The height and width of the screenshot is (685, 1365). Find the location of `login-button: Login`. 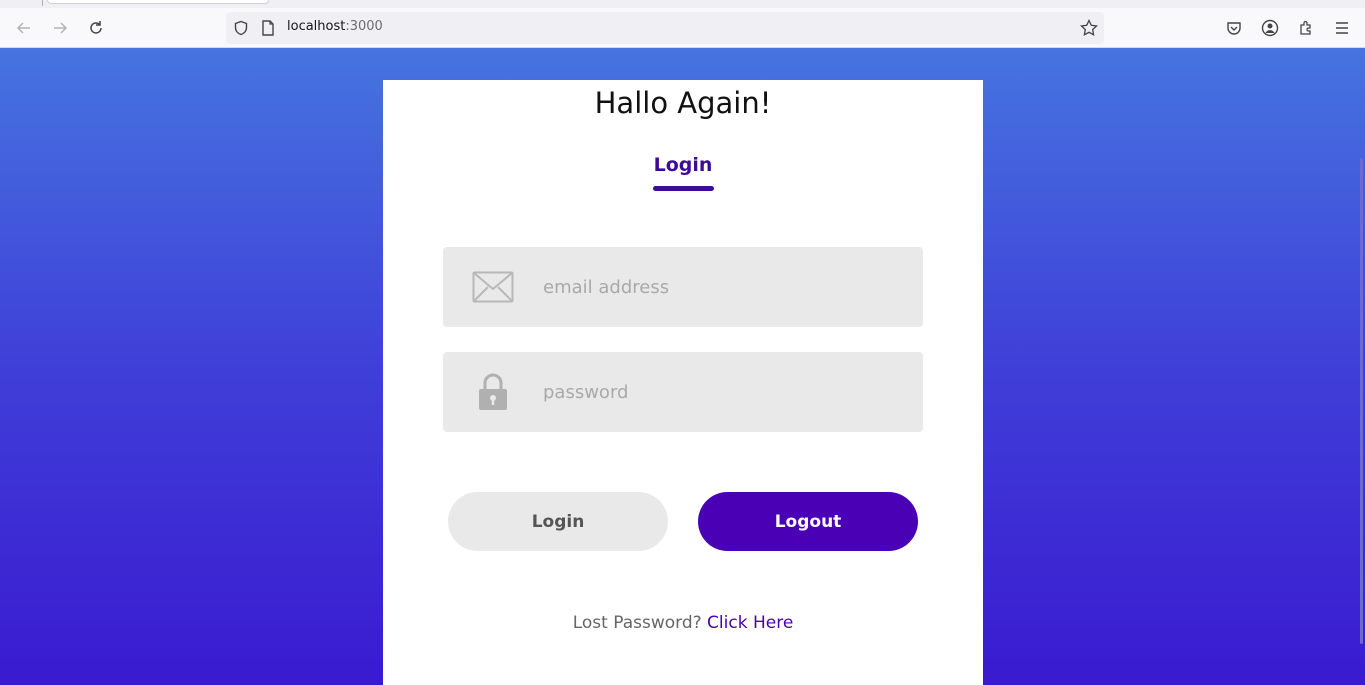

login-button: Login is located at coordinates (558, 521).